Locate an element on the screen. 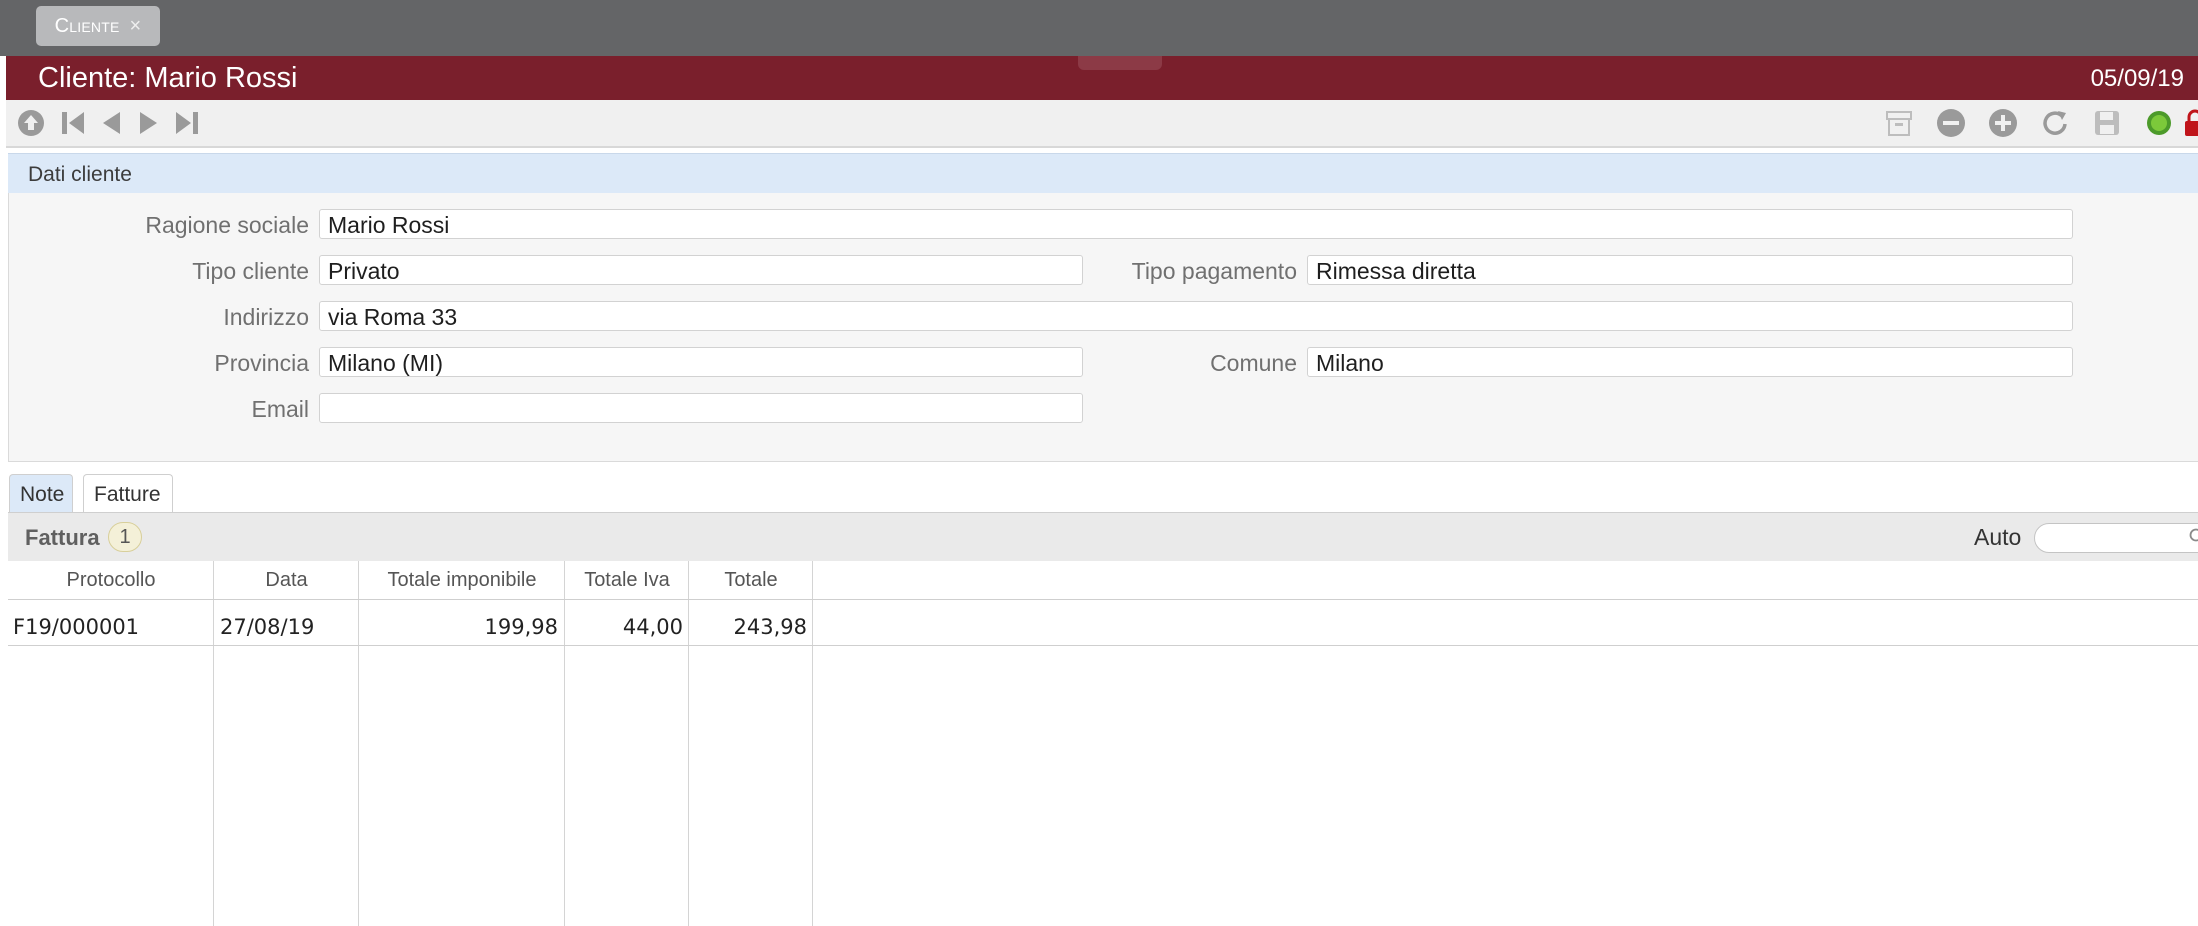  provincia-field: Milano (MI) is located at coordinates (701, 362).